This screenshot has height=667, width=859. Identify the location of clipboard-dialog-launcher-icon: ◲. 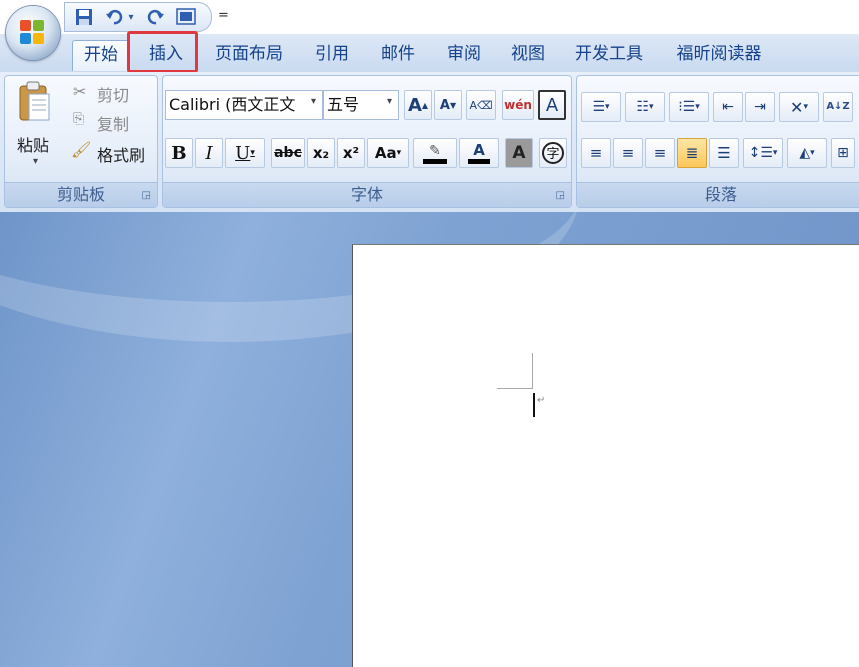
(146, 195).